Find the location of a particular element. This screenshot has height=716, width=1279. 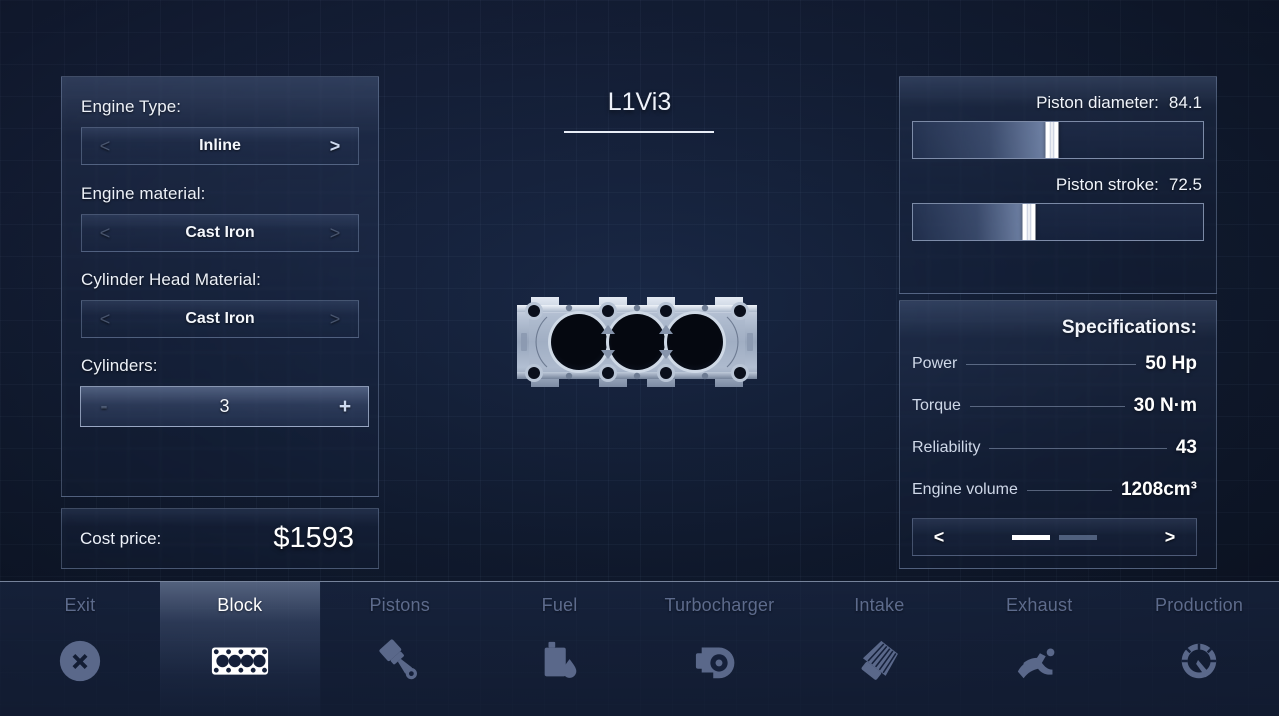

piston-stroke-label-row: Piston stroke: 72.5 is located at coordinates (1058, 185).